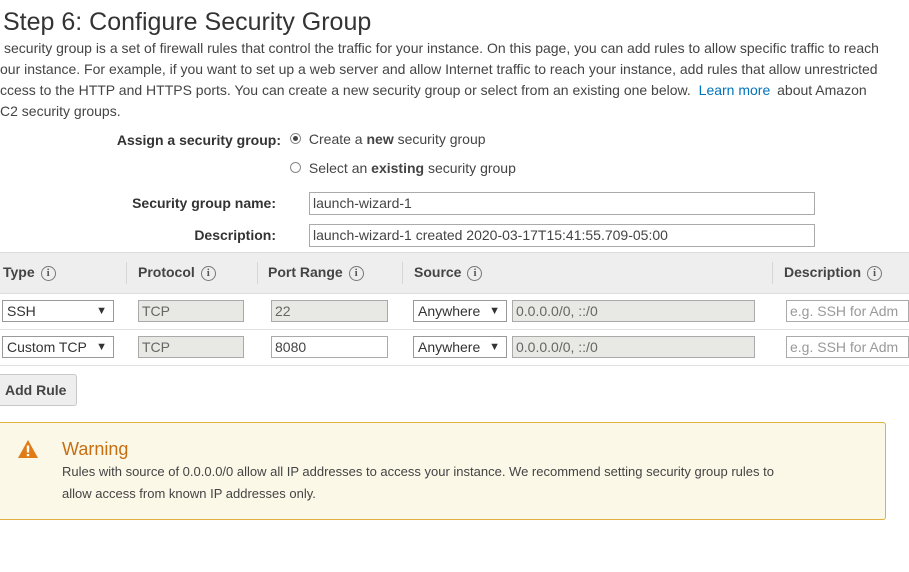 Image resolution: width=909 pixels, height=572 pixels. I want to click on intro-line: C2 security groups., so click(60, 111).